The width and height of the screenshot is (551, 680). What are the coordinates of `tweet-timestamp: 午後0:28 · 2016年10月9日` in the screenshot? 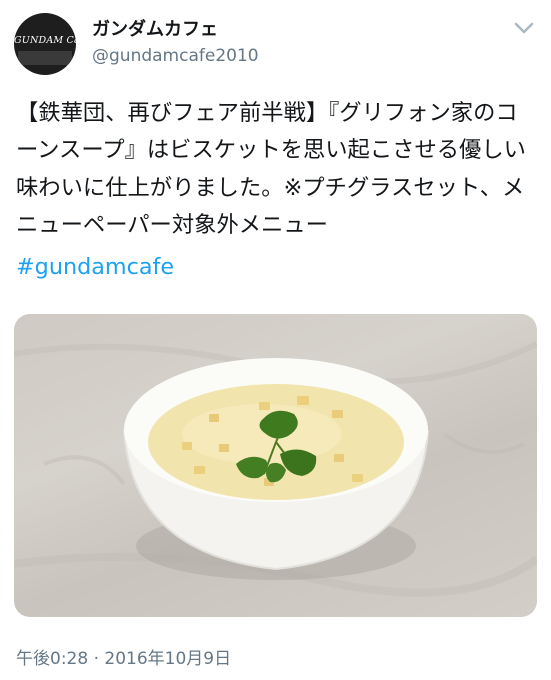 It's located at (123, 656).